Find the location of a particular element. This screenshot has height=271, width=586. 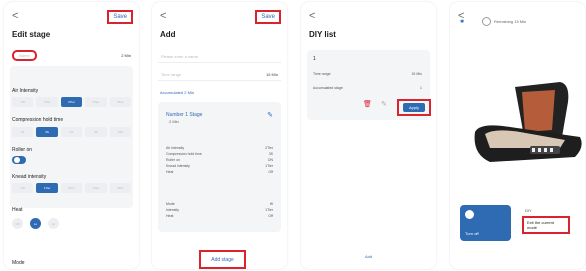

knead-selector: Off 1Tier 2Tier 3Tier 4Tier is located at coordinates (72, 188).